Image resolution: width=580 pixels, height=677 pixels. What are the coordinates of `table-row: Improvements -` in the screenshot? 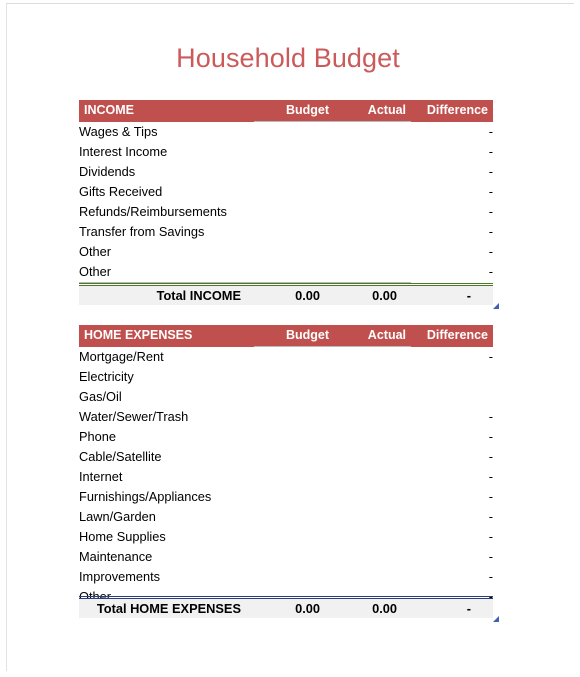 It's located at (286, 577).